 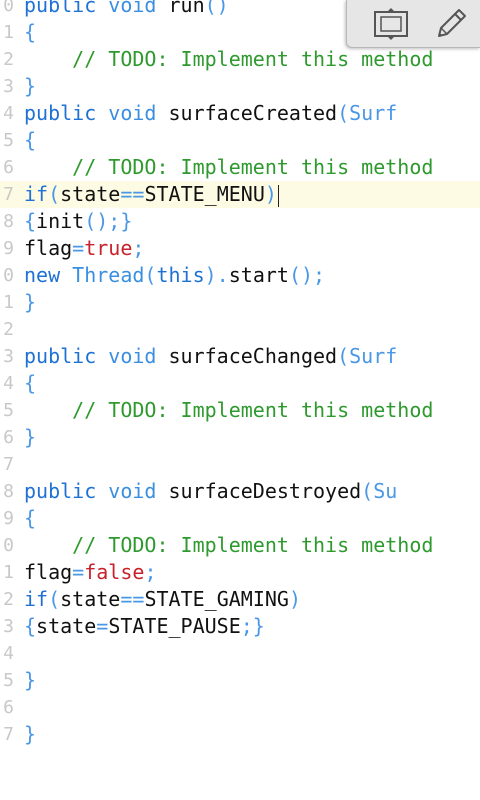 I want to click on code-token: Thread, so click(x=108, y=275).